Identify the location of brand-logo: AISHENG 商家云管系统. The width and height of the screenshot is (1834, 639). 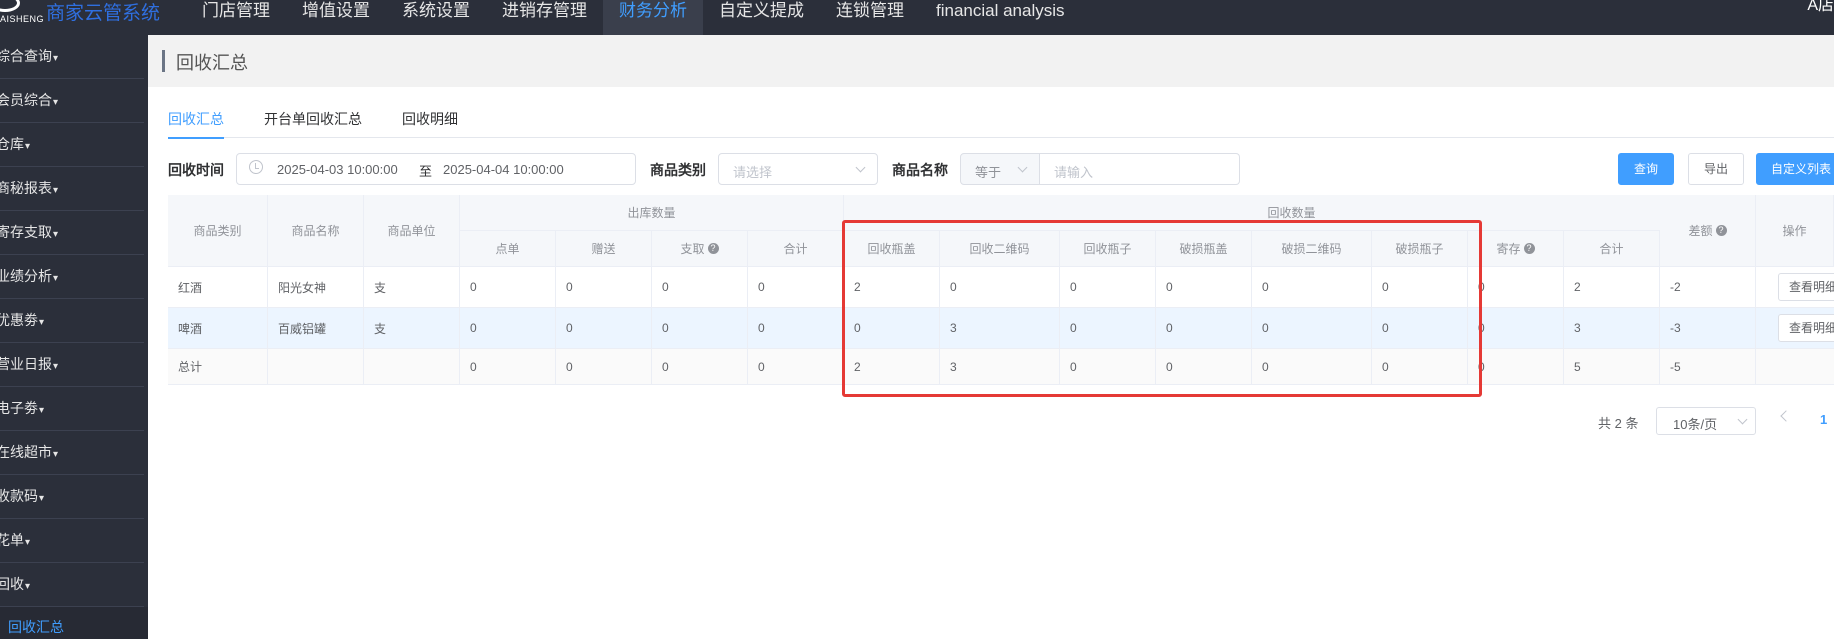
(90, 17).